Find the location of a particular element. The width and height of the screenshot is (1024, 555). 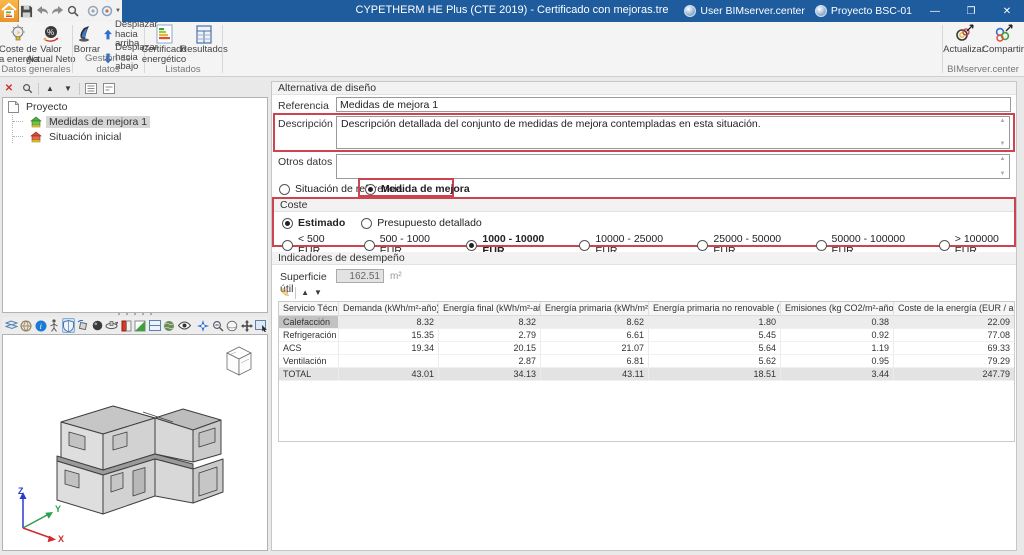

borrar-button: Borrar is located at coordinates (87, 39).